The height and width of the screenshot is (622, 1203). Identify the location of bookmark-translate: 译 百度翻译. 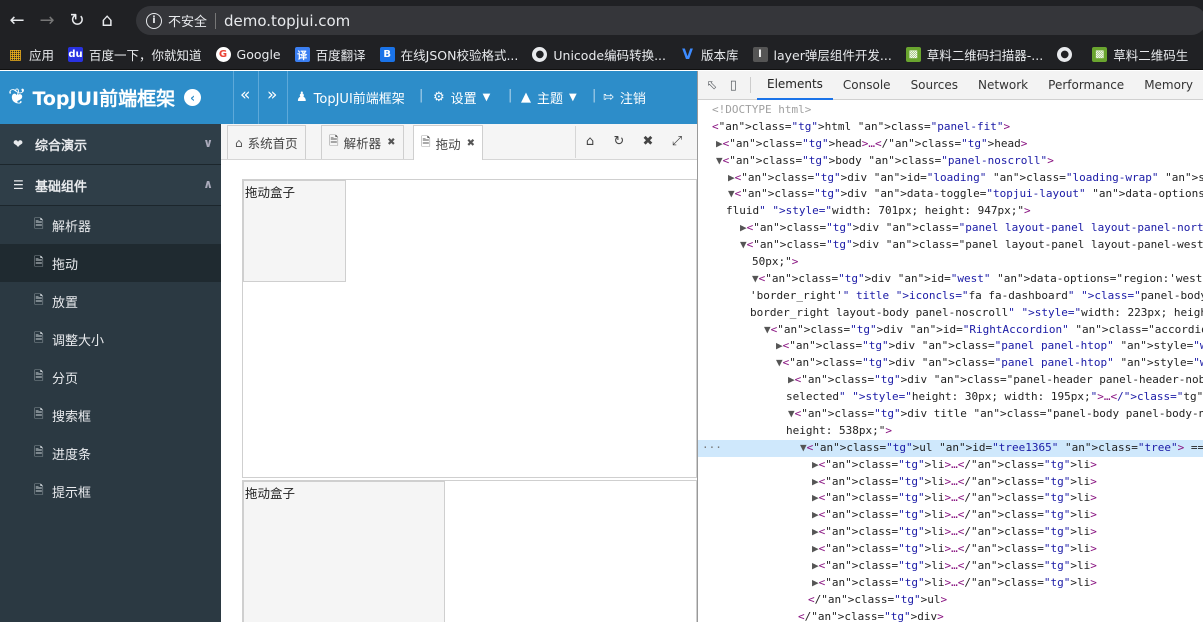
(330, 54).